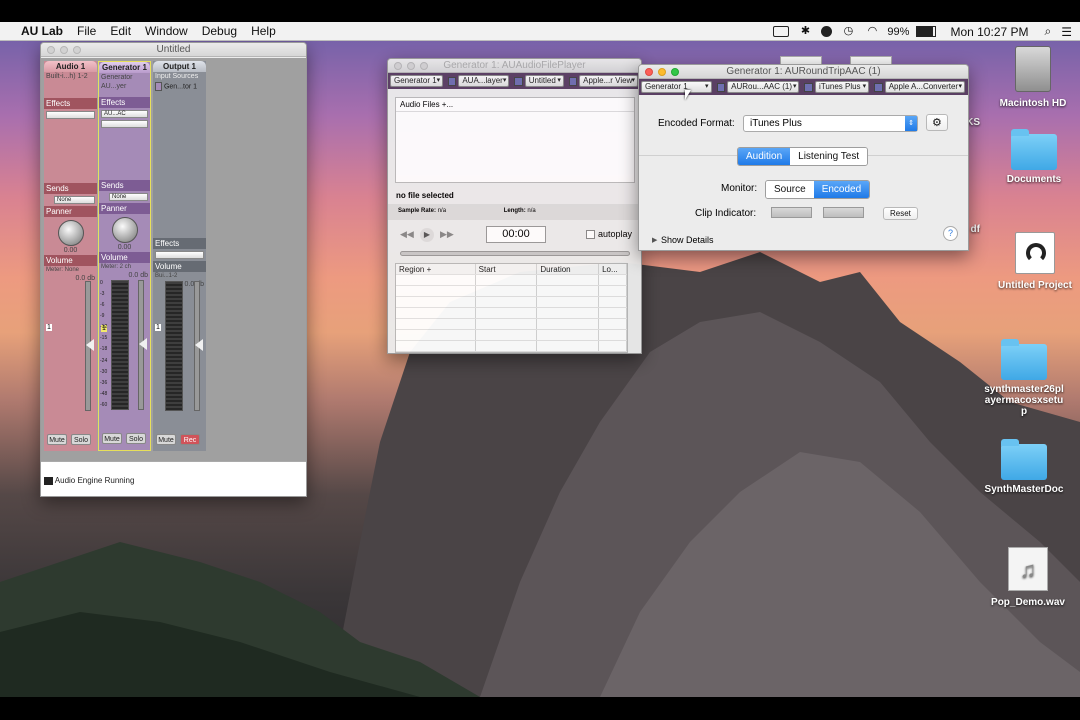 This screenshot has width=1080, height=720. Describe the element at coordinates (540, 11) in the screenshot. I see `letterbox-top` at that location.